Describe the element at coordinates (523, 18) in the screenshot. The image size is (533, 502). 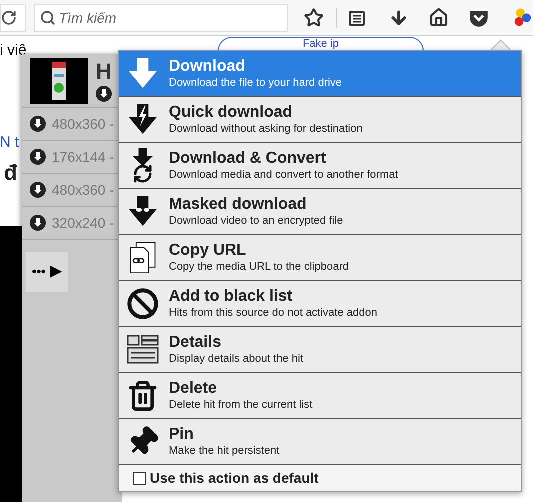
I see `colored-dots-icon` at that location.